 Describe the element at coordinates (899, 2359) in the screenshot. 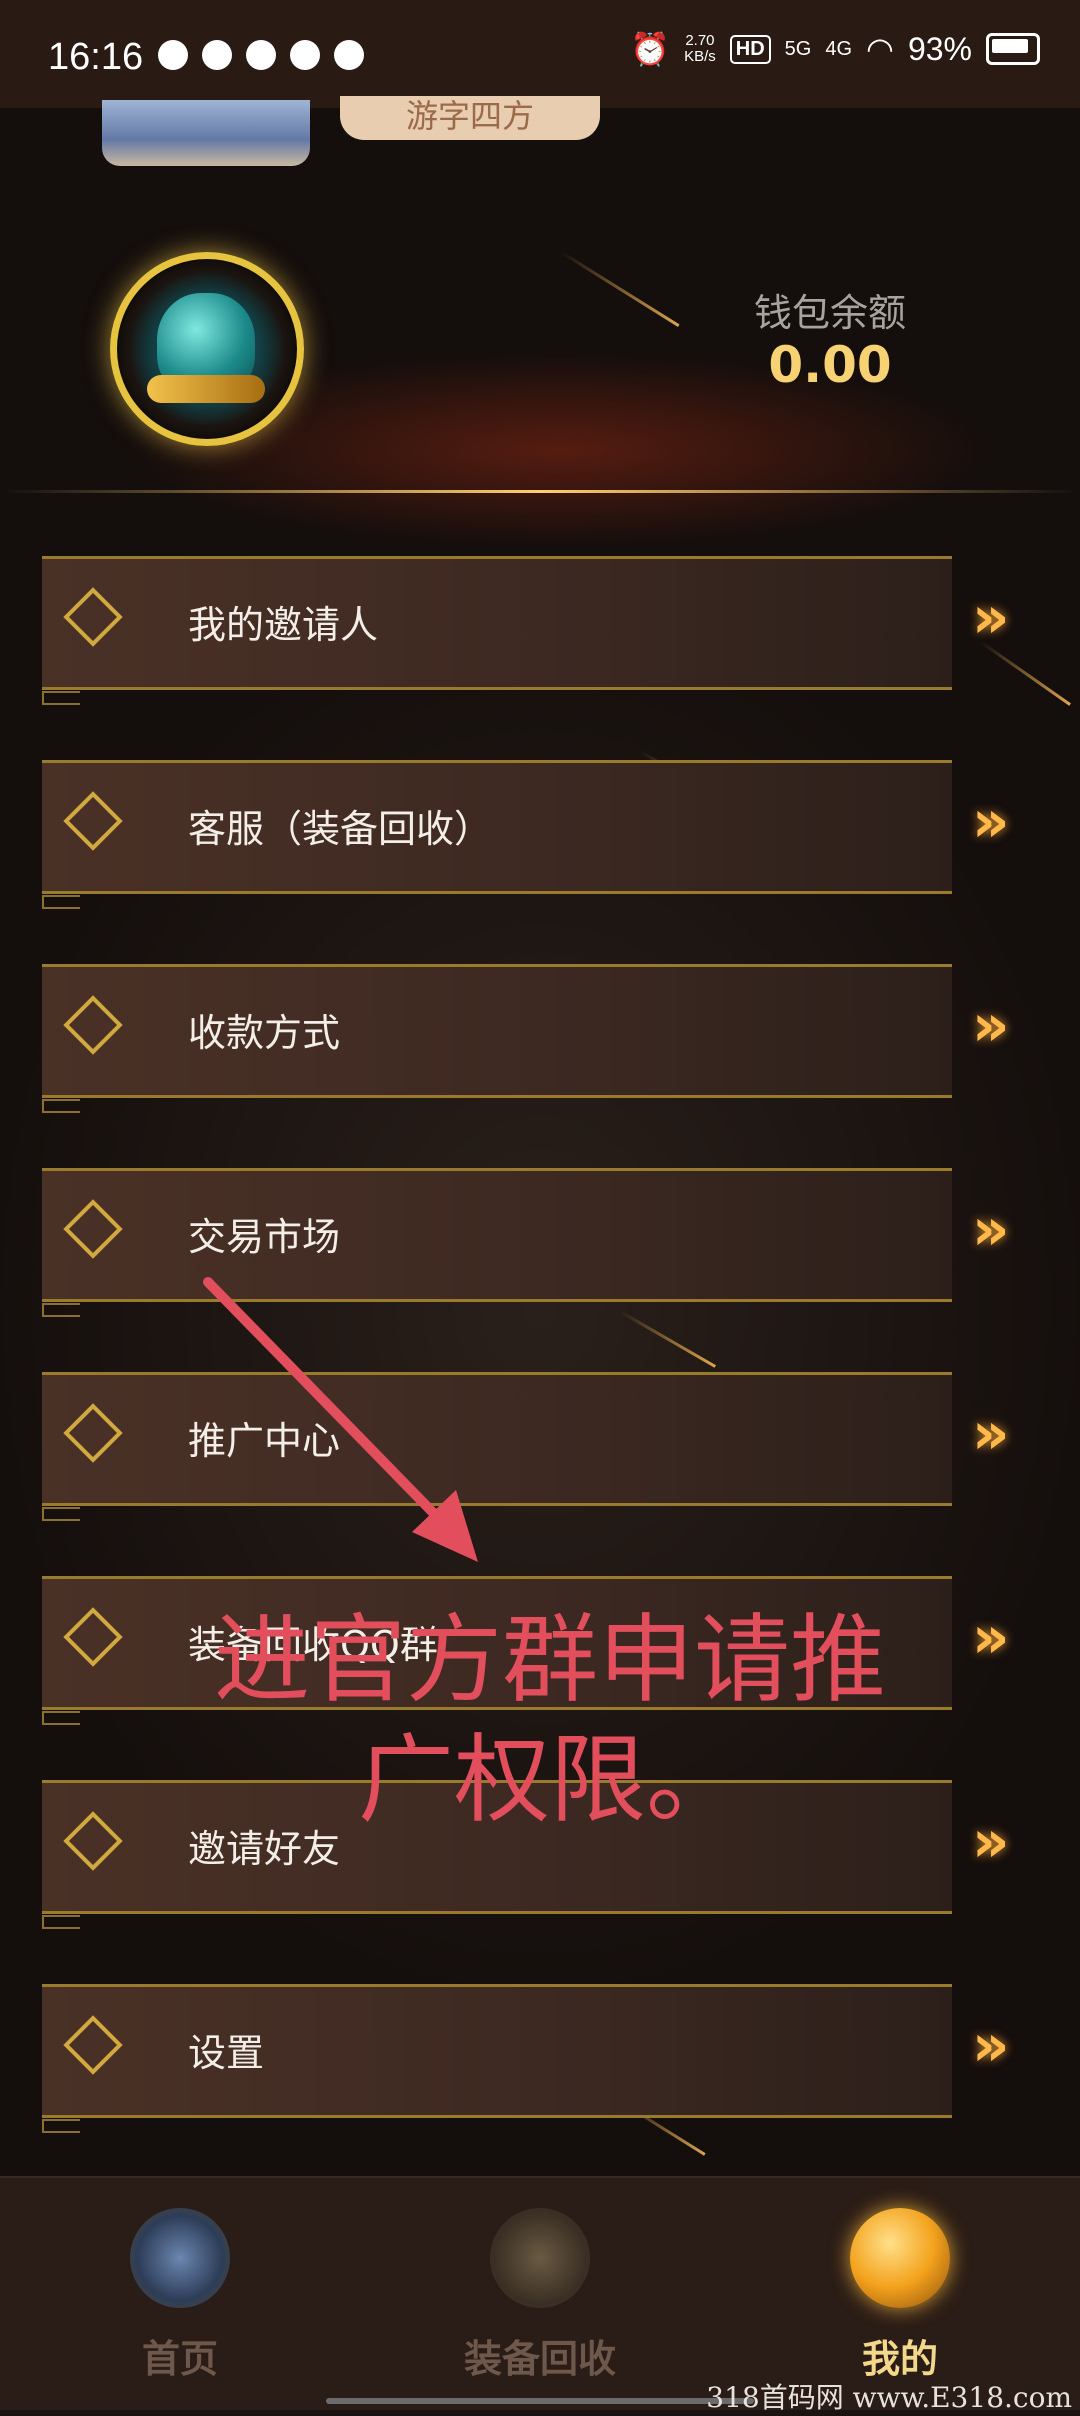

I see `tab-label: 我的` at that location.